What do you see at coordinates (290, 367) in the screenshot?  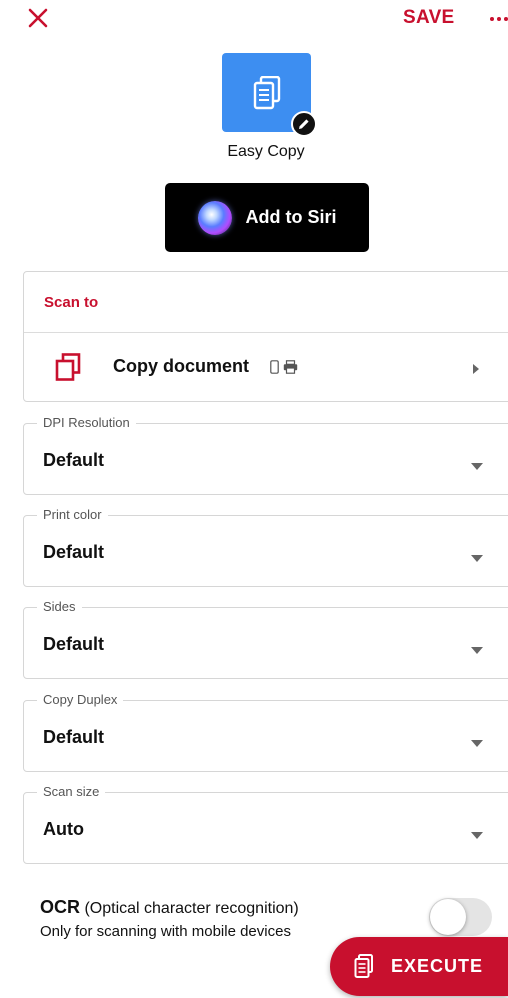 I see `printer-icon` at bounding box center [290, 367].